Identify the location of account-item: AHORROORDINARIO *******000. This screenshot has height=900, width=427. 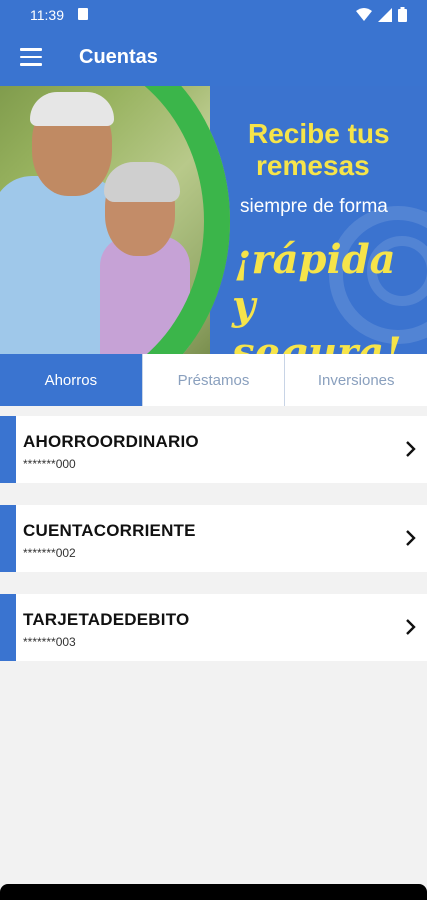
(213, 449).